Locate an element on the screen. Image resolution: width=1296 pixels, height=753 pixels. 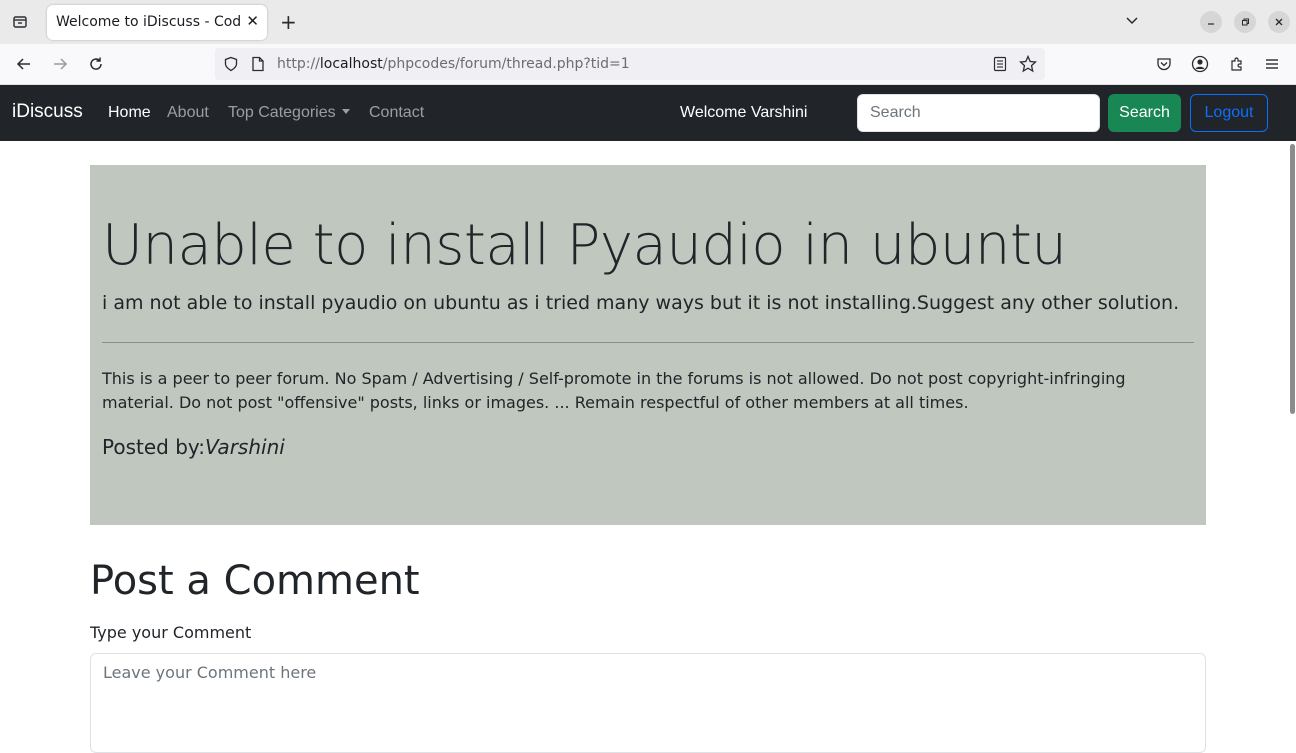
account-icon is located at coordinates (1200, 64).